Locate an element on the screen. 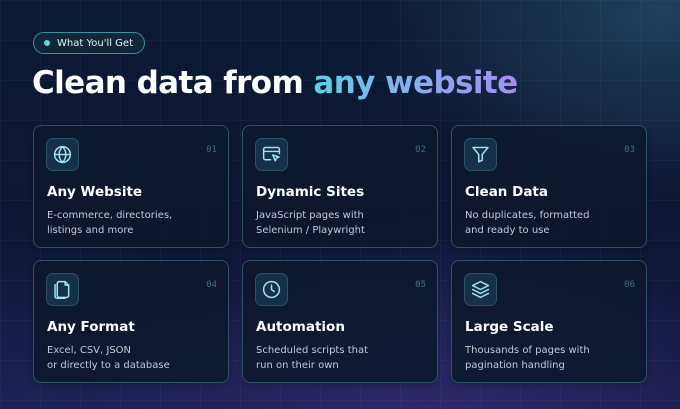 This screenshot has height=409, width=680. title-accent: any website is located at coordinates (415, 83).